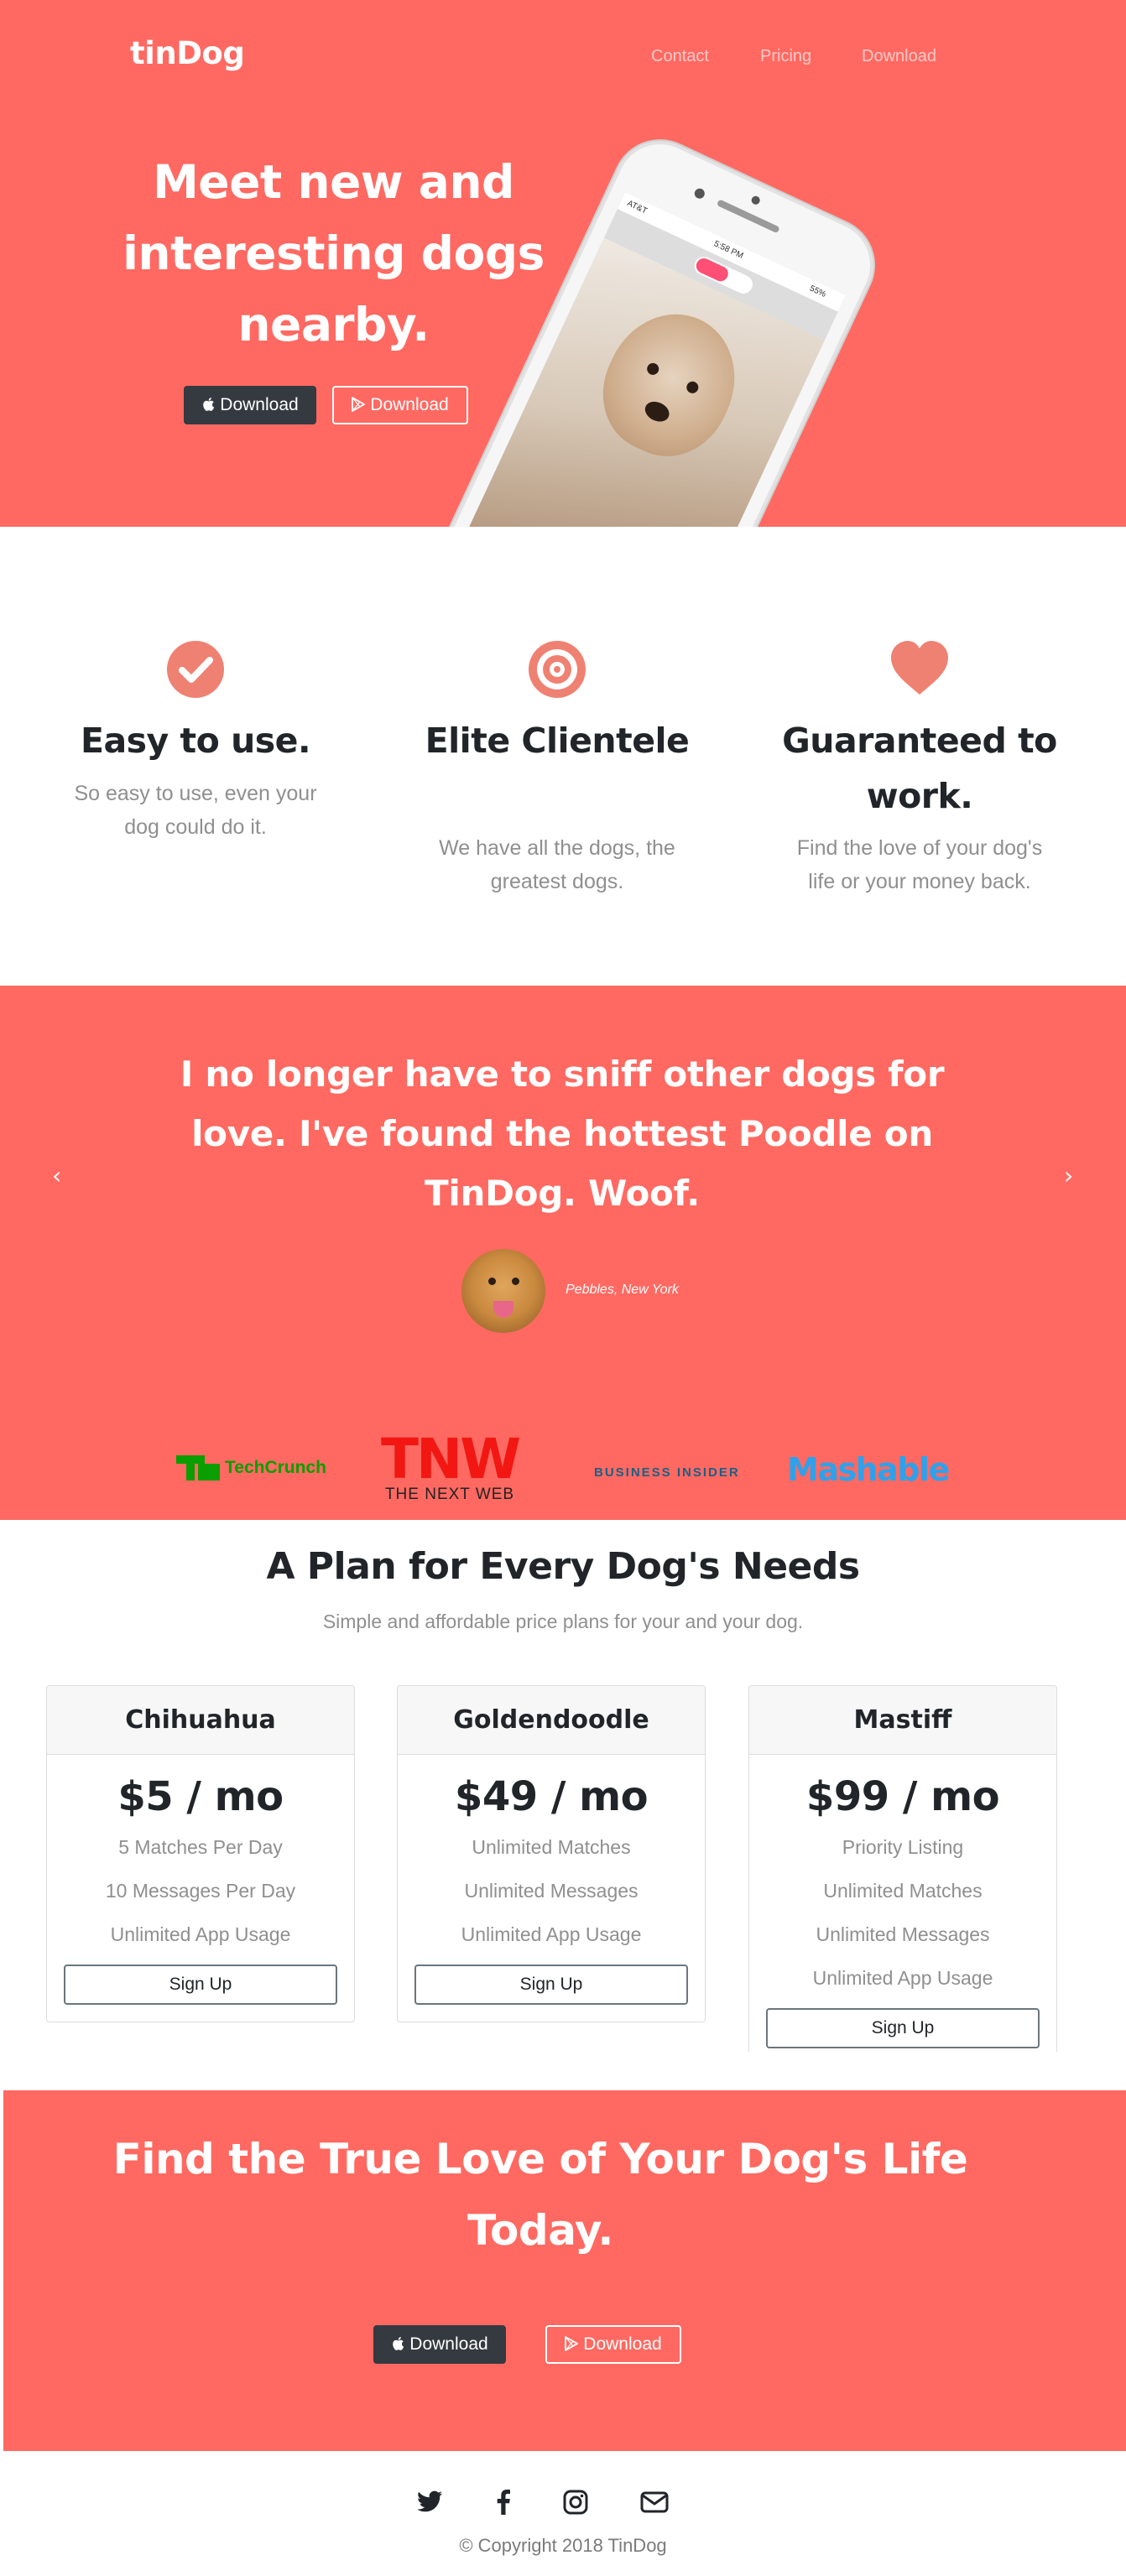 This screenshot has width=1126, height=2576. Describe the element at coordinates (652, 369) in the screenshot. I see `dog-eye-left` at that location.